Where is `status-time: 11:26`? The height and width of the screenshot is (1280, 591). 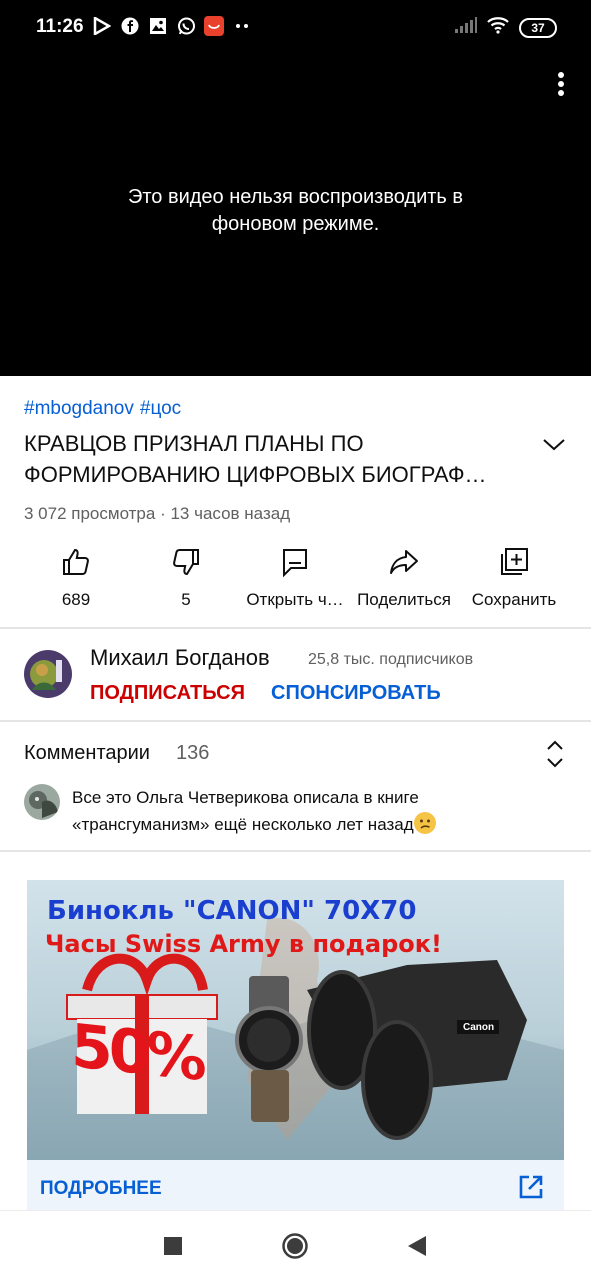 status-time: 11:26 is located at coordinates (60, 26).